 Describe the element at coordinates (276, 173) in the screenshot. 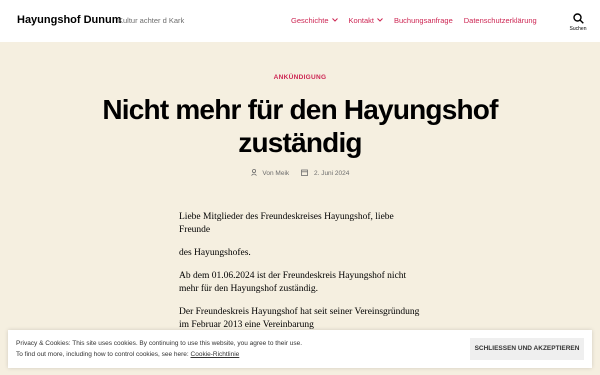

I see `post-author-label: Von Meik` at that location.